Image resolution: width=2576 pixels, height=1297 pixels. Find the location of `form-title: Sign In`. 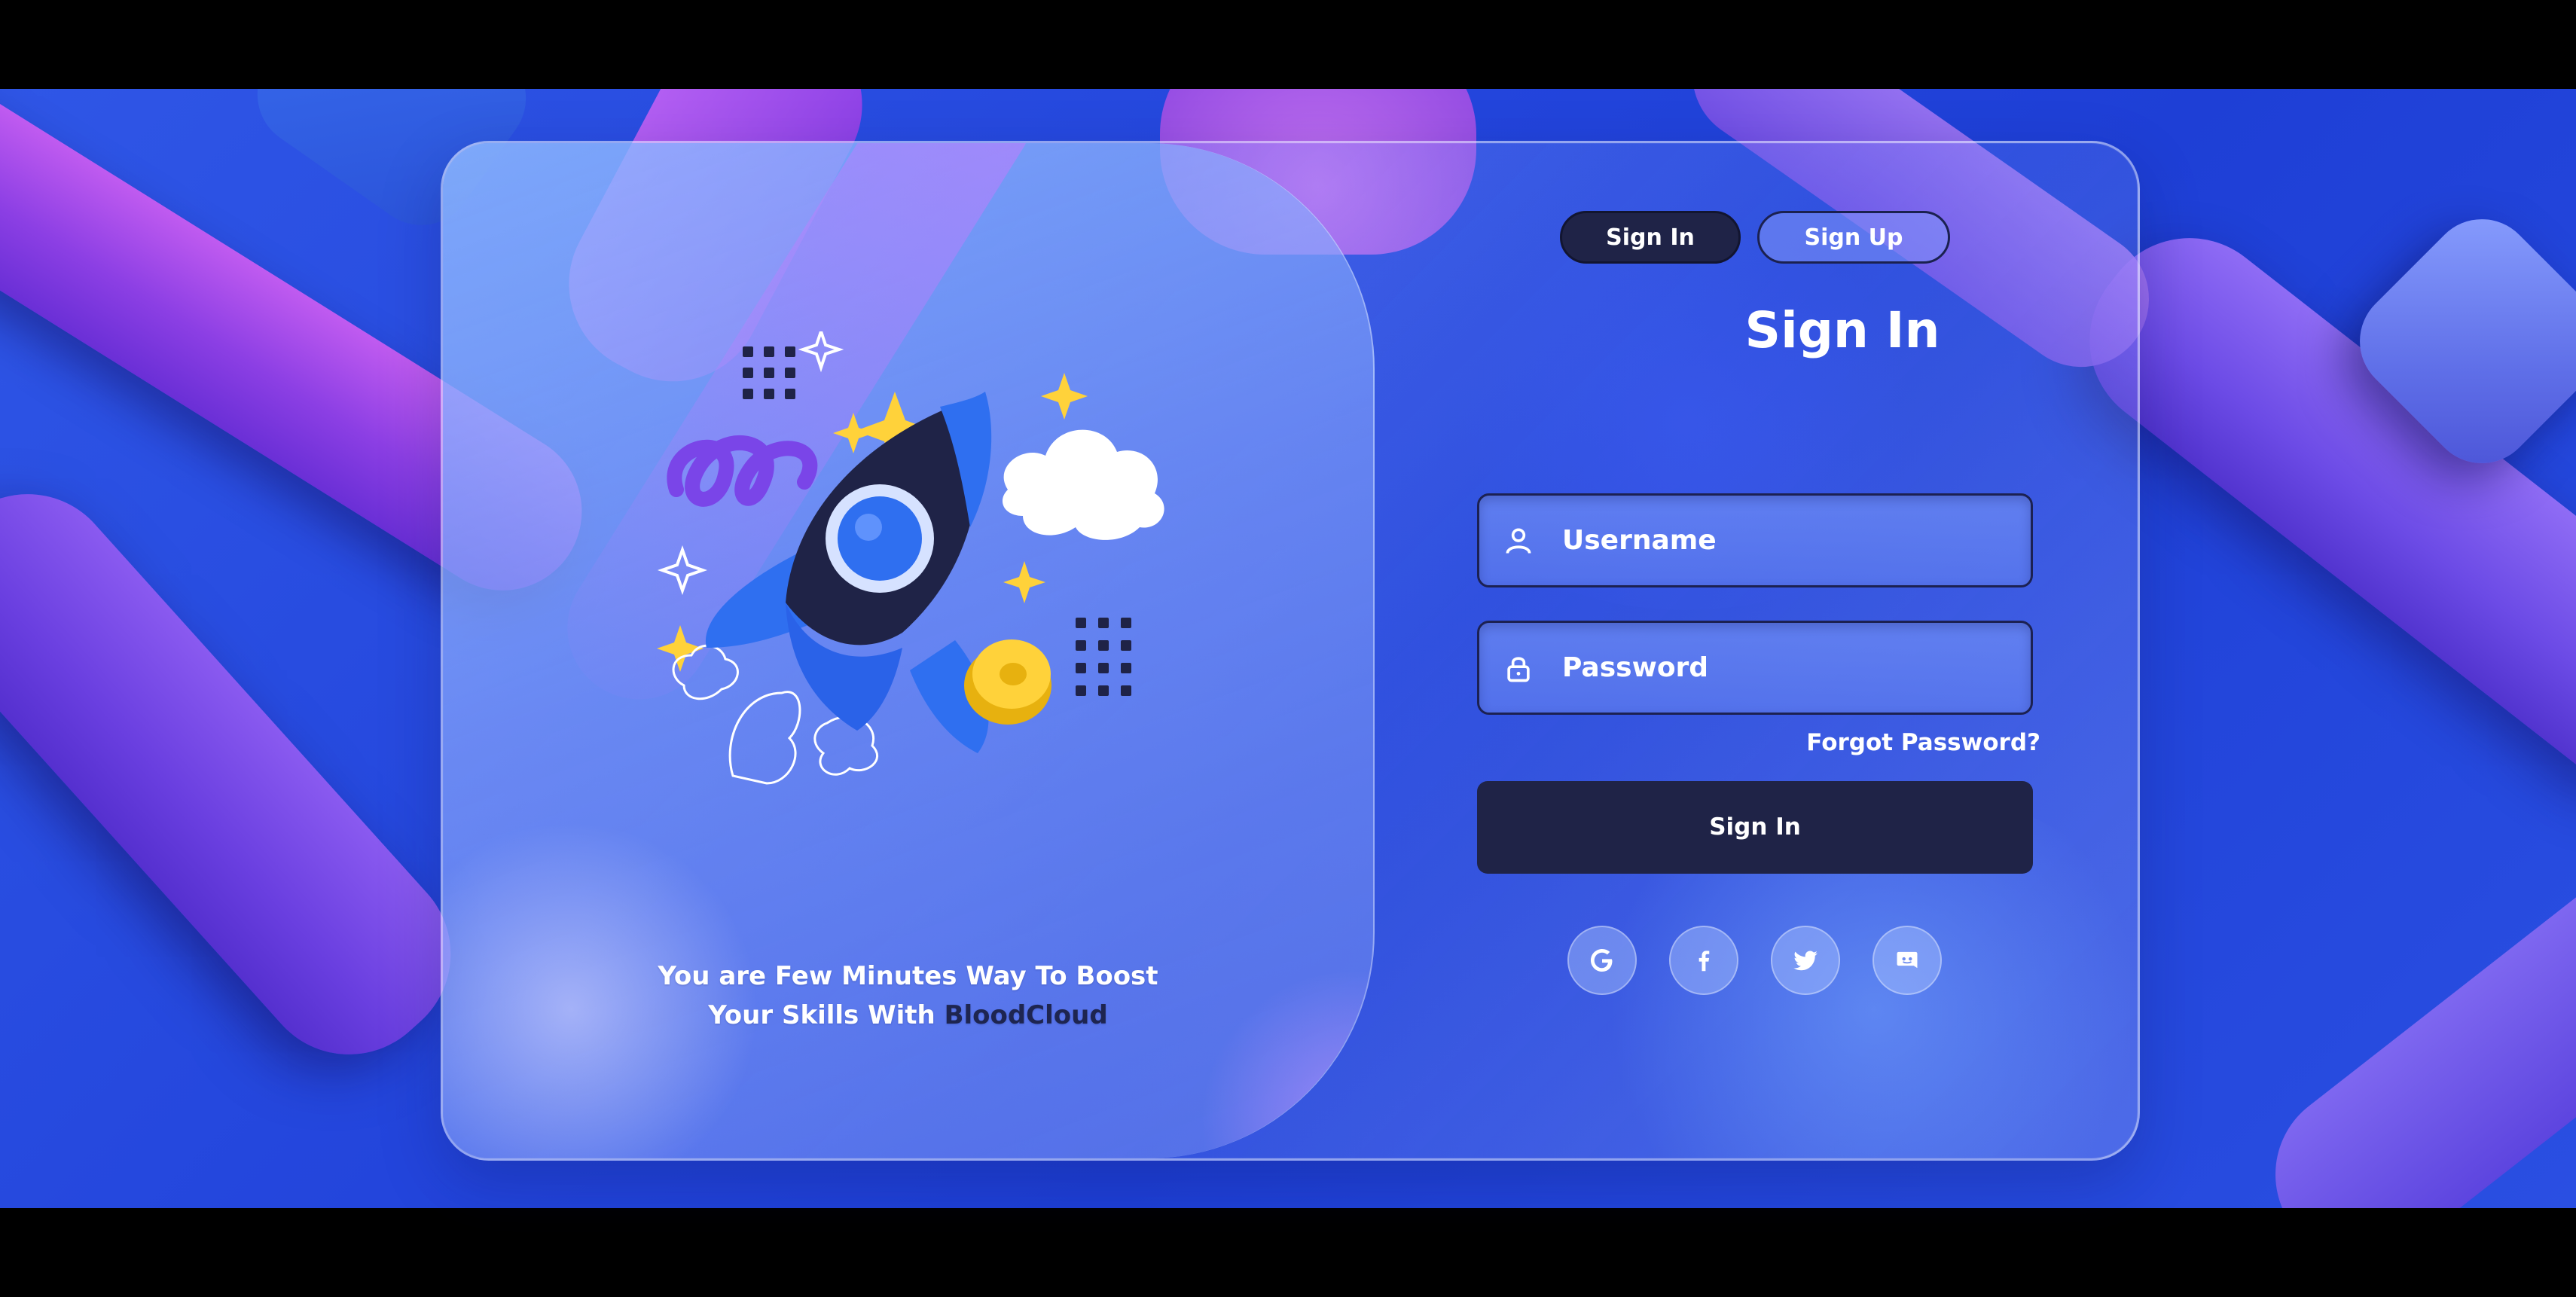

form-title: Sign In is located at coordinates (1842, 330).